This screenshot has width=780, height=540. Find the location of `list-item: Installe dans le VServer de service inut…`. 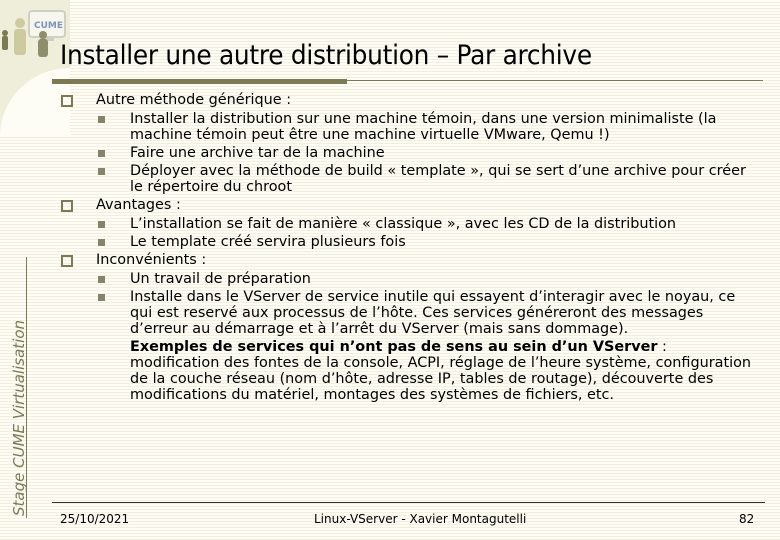

list-item: Installe dans le VServer de service inut… is located at coordinates (408, 313).